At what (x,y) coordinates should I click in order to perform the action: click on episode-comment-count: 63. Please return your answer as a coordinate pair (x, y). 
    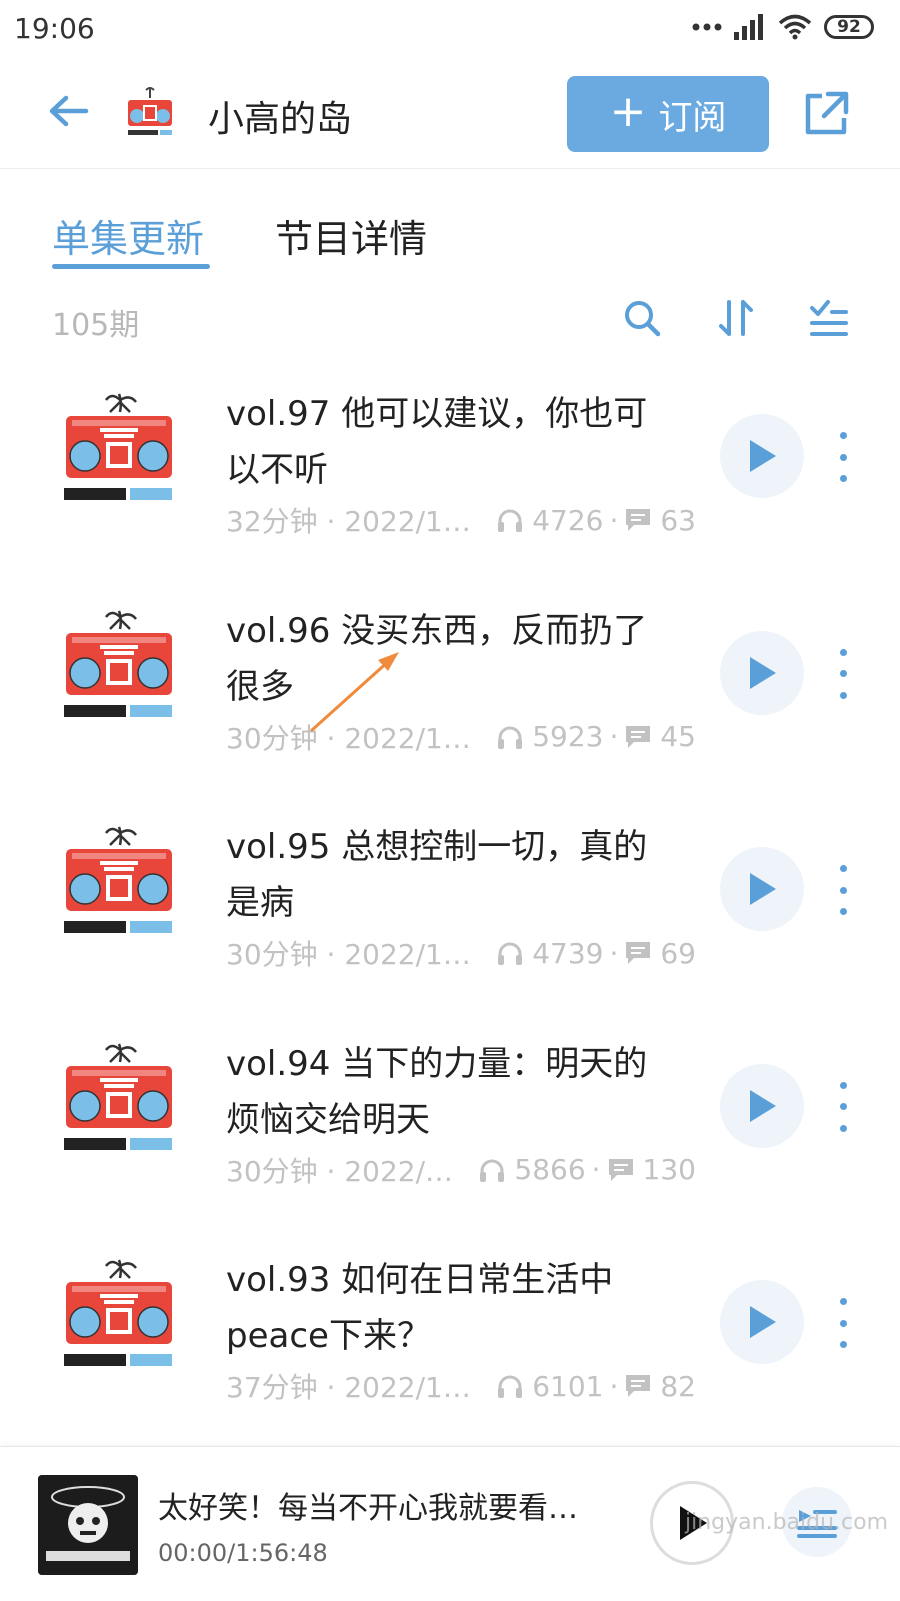
    Looking at the image, I should click on (678, 520).